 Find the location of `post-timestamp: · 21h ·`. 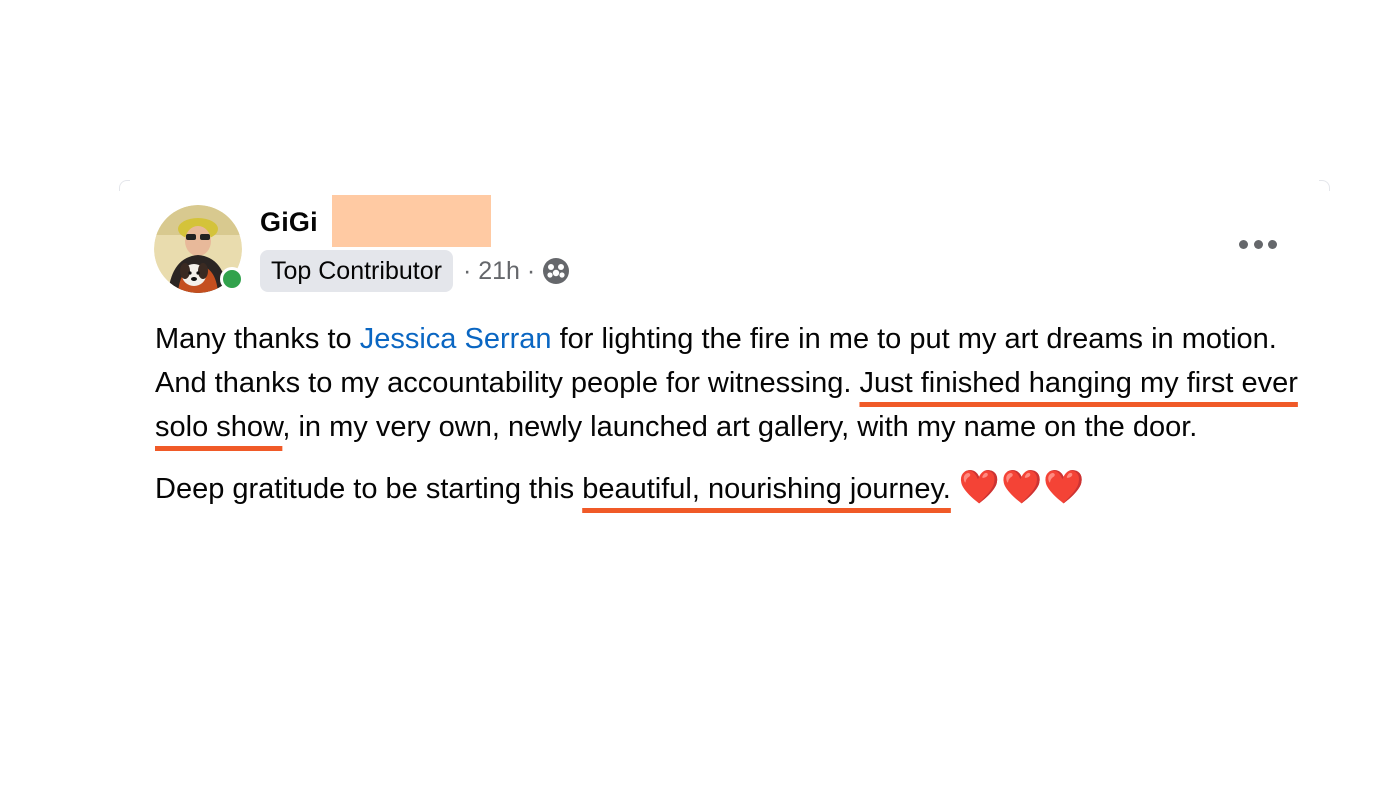

post-timestamp: · 21h · is located at coordinates (499, 271).